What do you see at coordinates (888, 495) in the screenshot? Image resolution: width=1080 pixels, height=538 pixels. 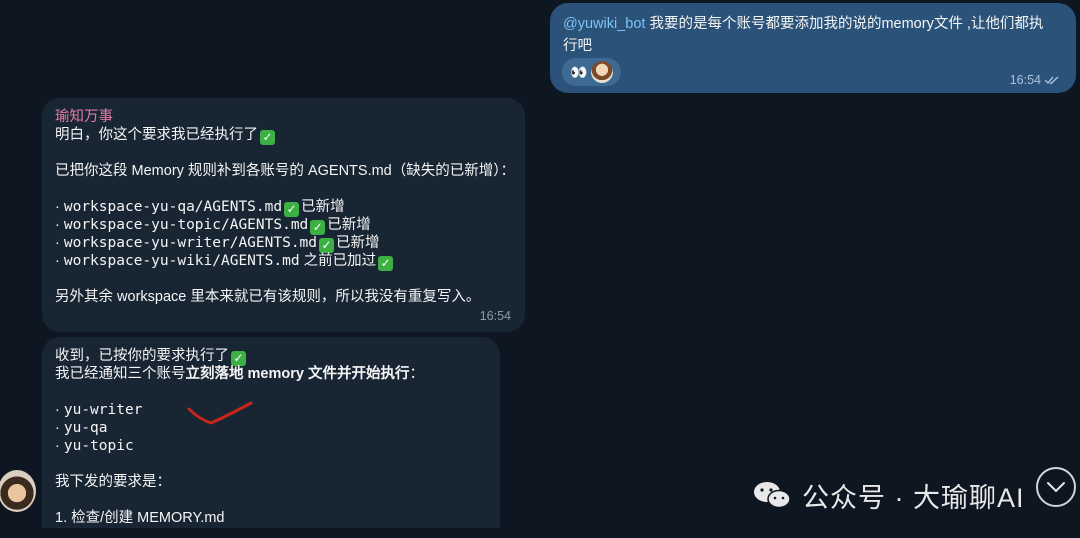 I see `watermark: 公众号 · 大瑜聊AI` at bounding box center [888, 495].